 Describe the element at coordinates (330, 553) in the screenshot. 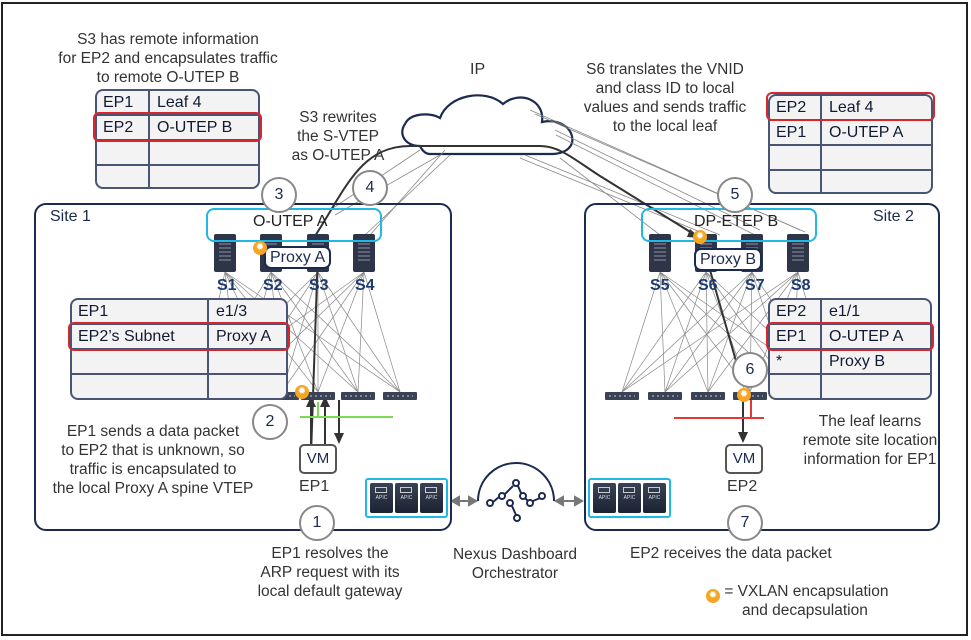

I see `annotation-line: EP1 resolves the` at that location.